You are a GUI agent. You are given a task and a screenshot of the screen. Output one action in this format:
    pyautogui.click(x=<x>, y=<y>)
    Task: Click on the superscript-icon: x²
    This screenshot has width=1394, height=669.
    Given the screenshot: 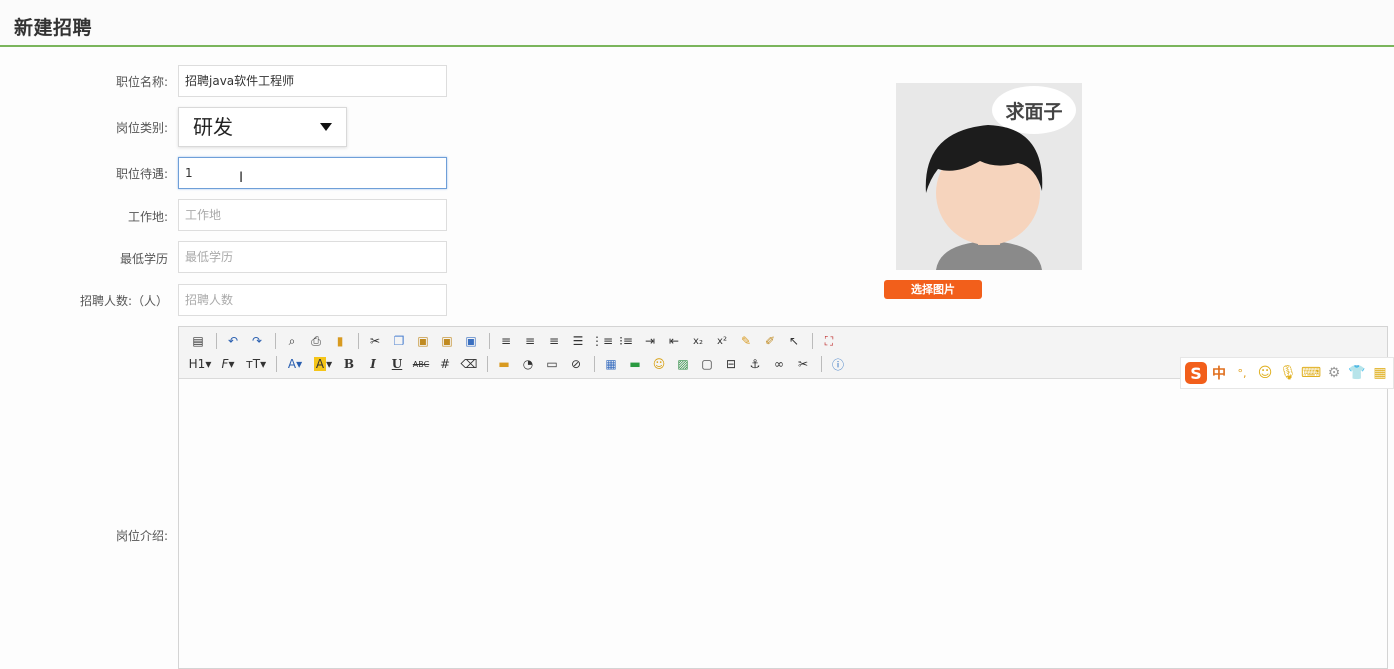 What is the action you would take?
    pyautogui.click(x=722, y=341)
    